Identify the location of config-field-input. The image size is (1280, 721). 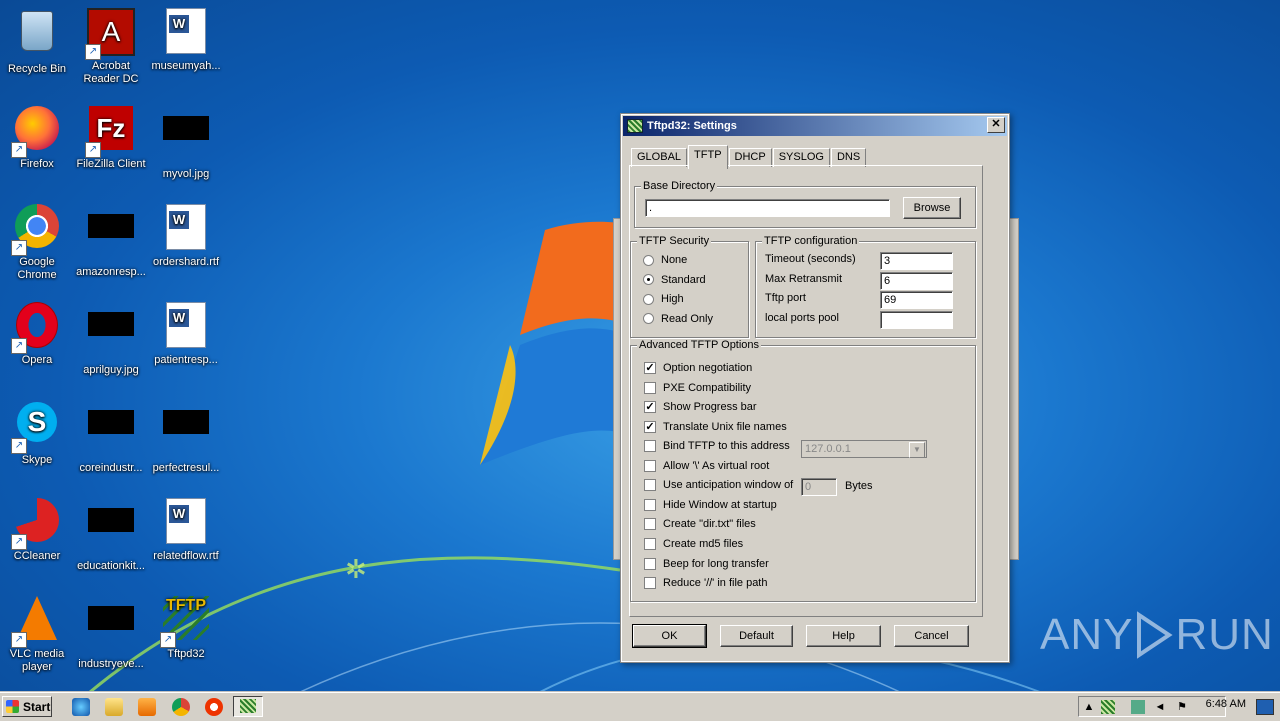
(916, 319).